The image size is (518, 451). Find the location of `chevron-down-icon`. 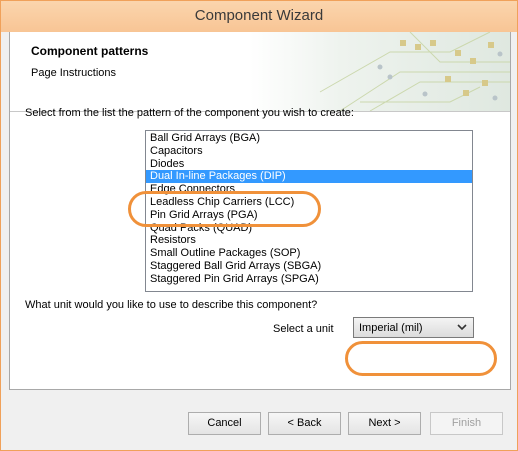

chevron-down-icon is located at coordinates (462, 327).